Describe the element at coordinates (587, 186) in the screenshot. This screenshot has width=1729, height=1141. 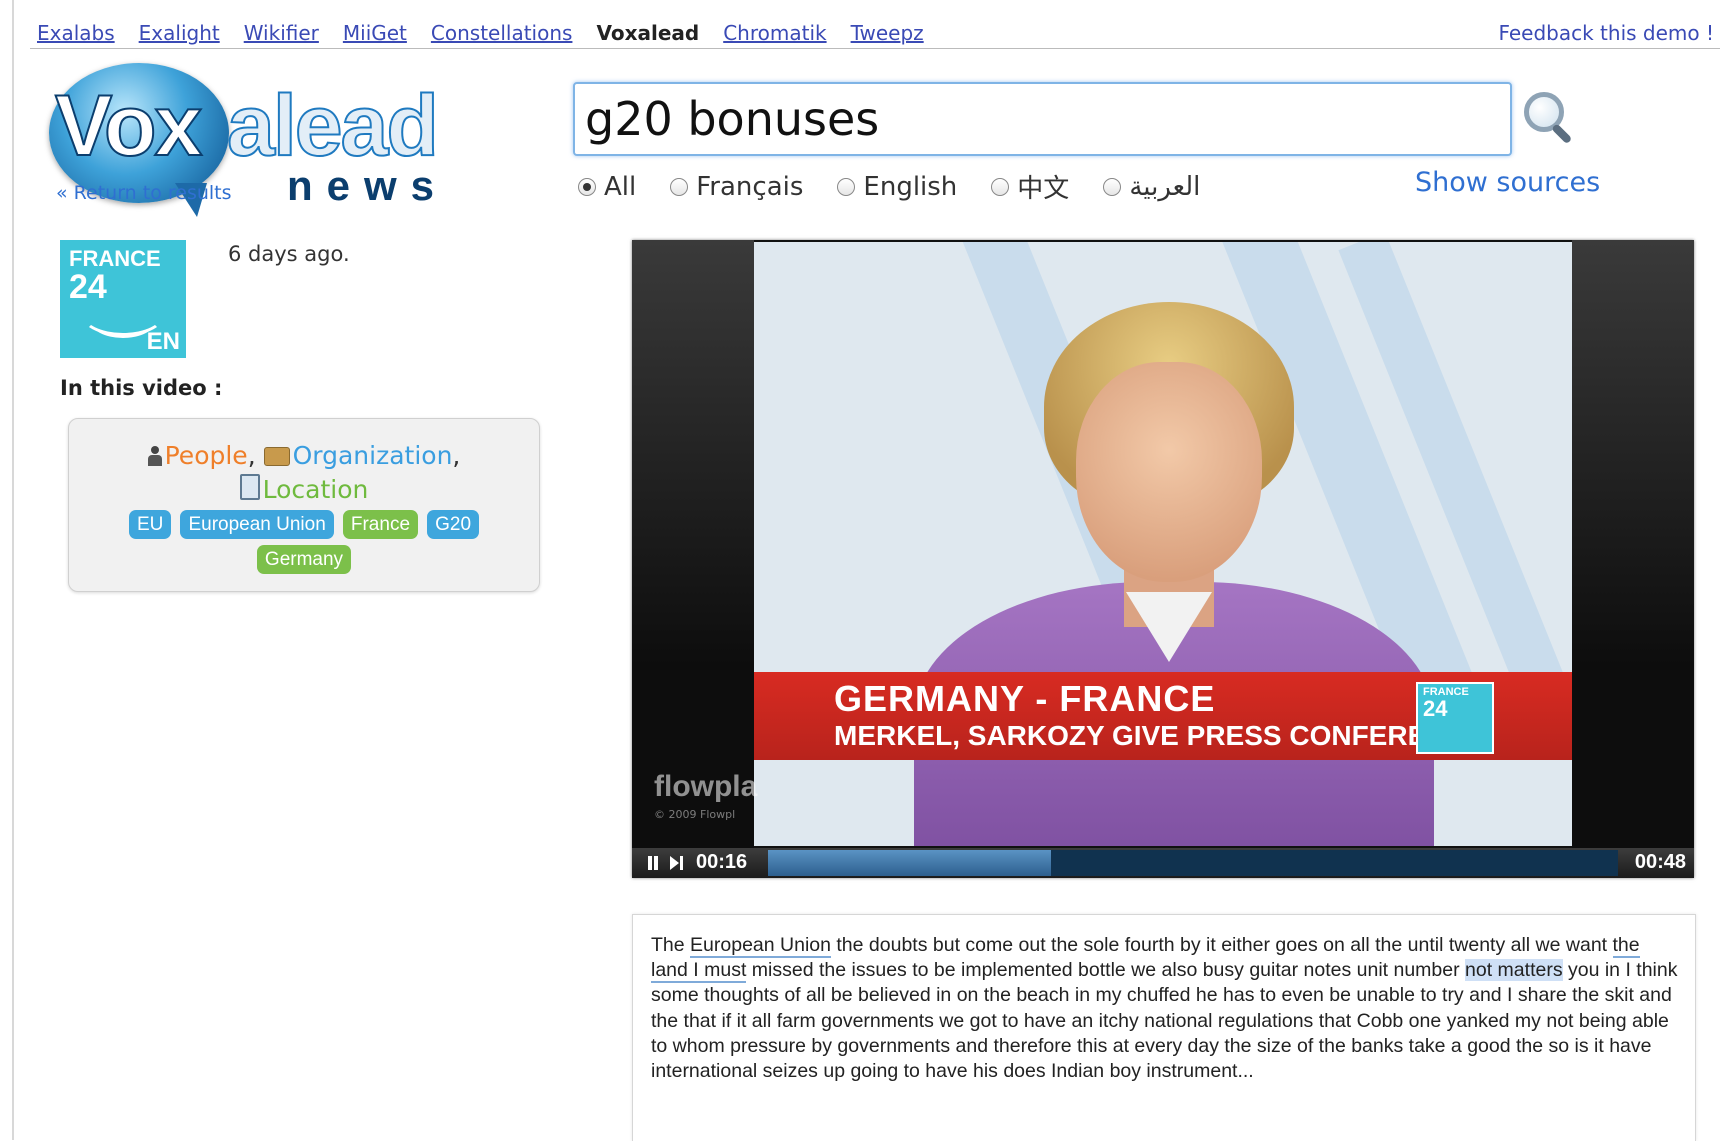
I see `radio-checked-icon` at that location.